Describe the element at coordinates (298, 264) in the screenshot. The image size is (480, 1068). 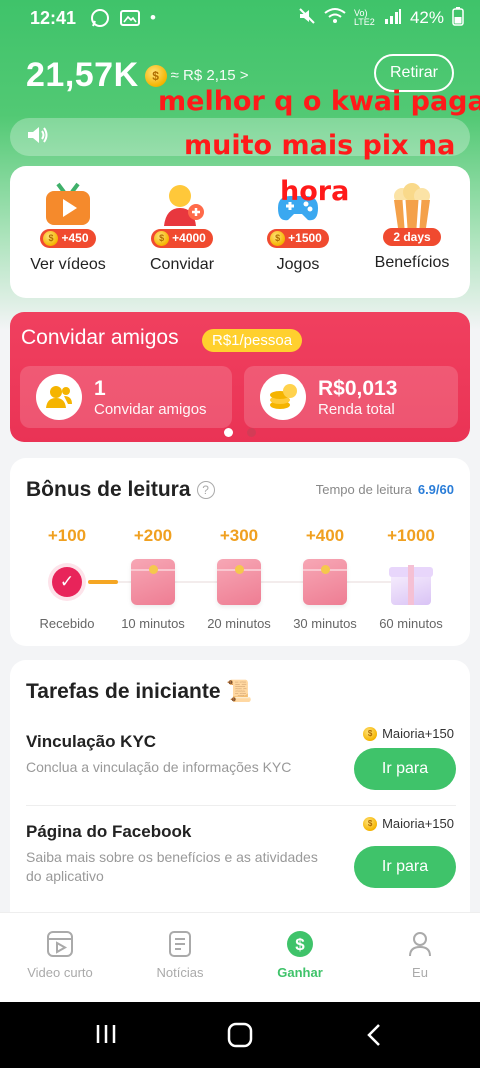
I see `quick-action-label: Jogos` at that location.